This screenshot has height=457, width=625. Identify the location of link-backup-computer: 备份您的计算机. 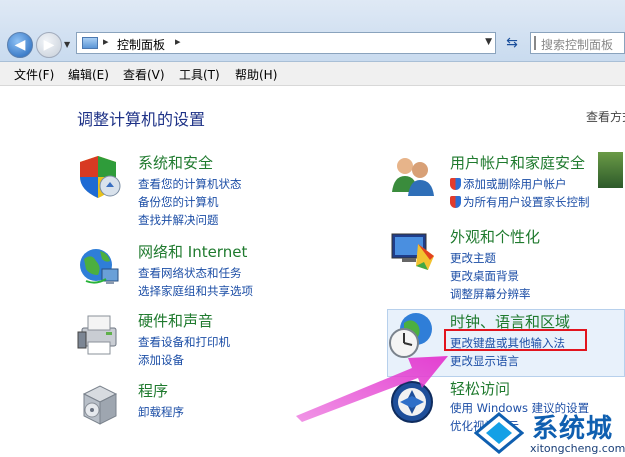
(178, 202).